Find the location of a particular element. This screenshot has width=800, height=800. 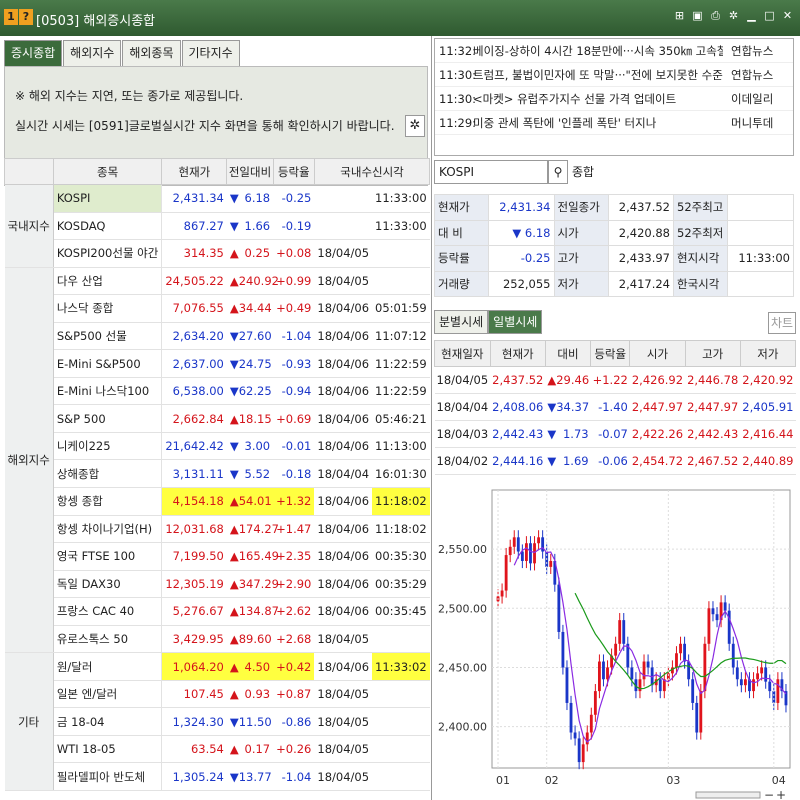

table-row: 기타 원/달러 1,064.20 ▲ 4.50 +0.42 18/04/06 11:33:02 is located at coordinates (217, 722).